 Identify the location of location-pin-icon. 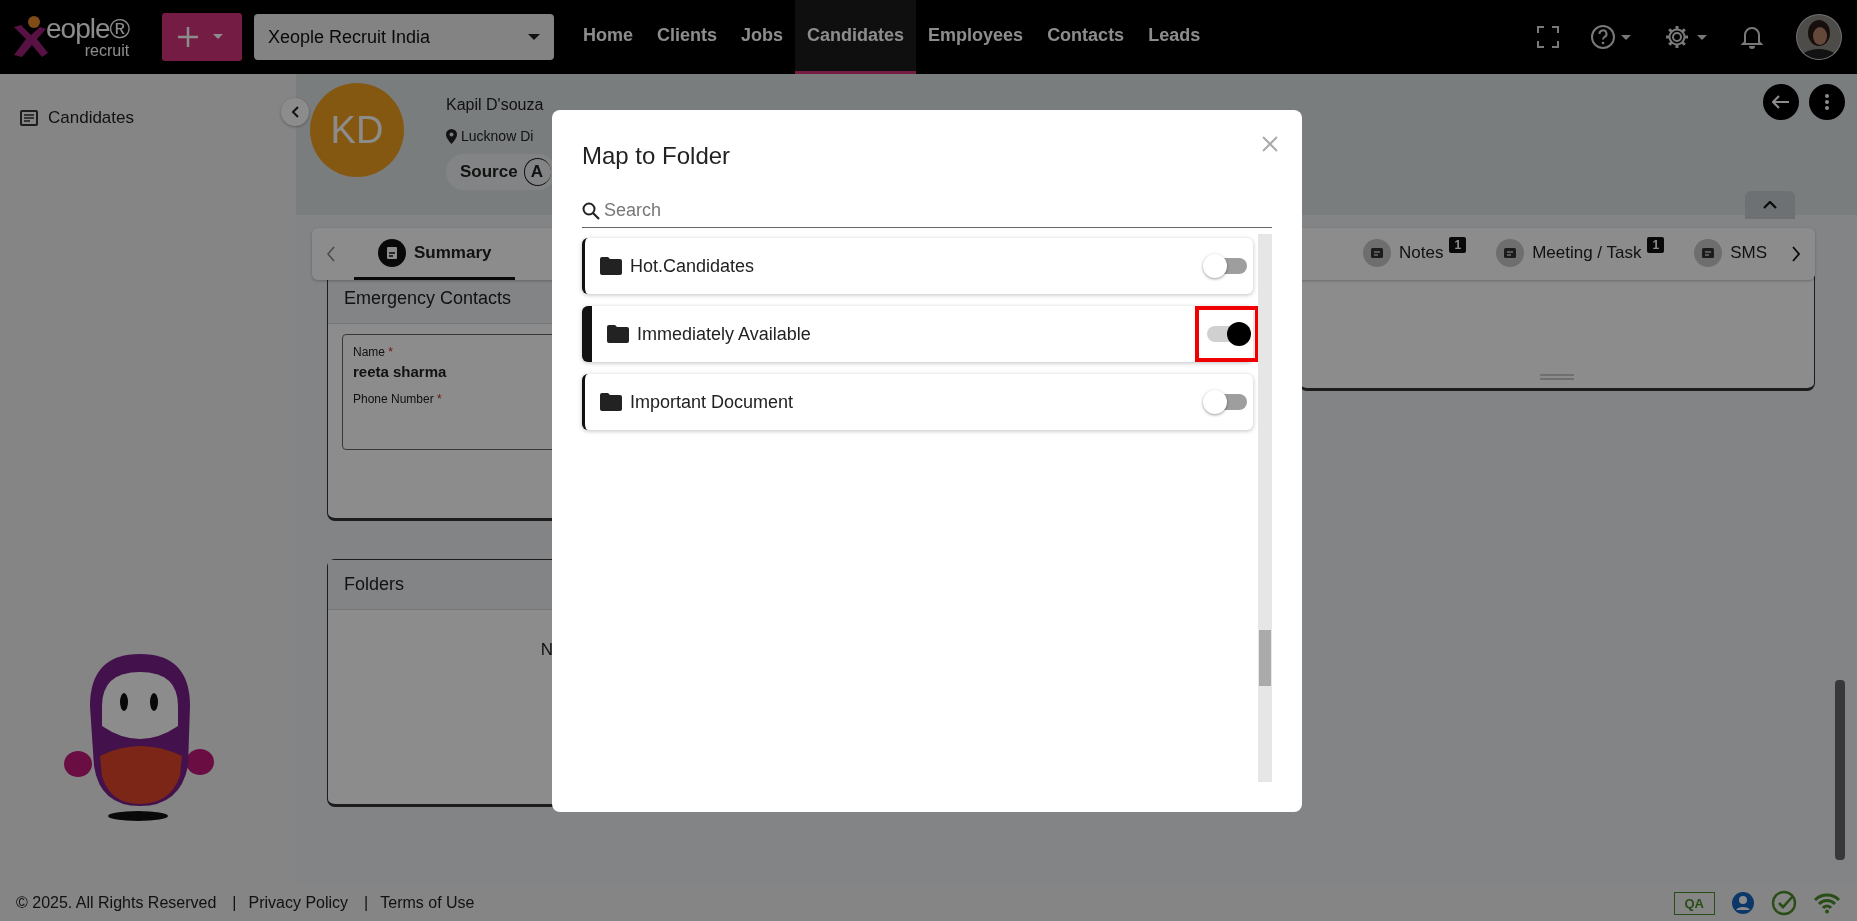
(451, 136).